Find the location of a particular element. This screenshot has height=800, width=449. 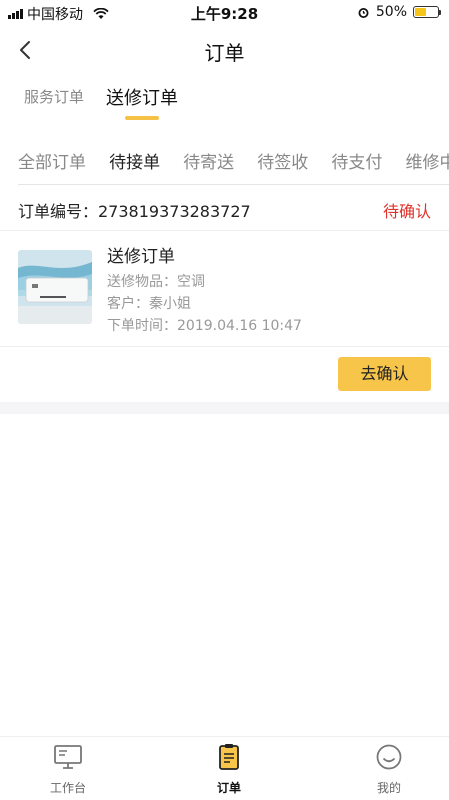

tabbar-item-orders: 订单 is located at coordinates (229, 769).